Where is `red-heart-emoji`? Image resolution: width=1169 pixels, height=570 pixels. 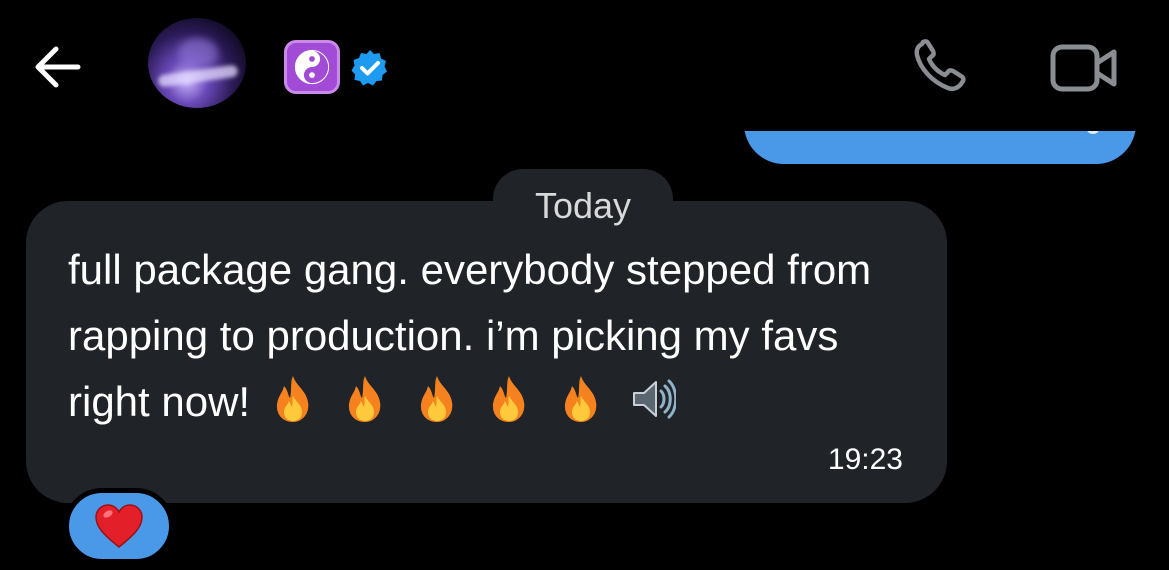
red-heart-emoji is located at coordinates (119, 526).